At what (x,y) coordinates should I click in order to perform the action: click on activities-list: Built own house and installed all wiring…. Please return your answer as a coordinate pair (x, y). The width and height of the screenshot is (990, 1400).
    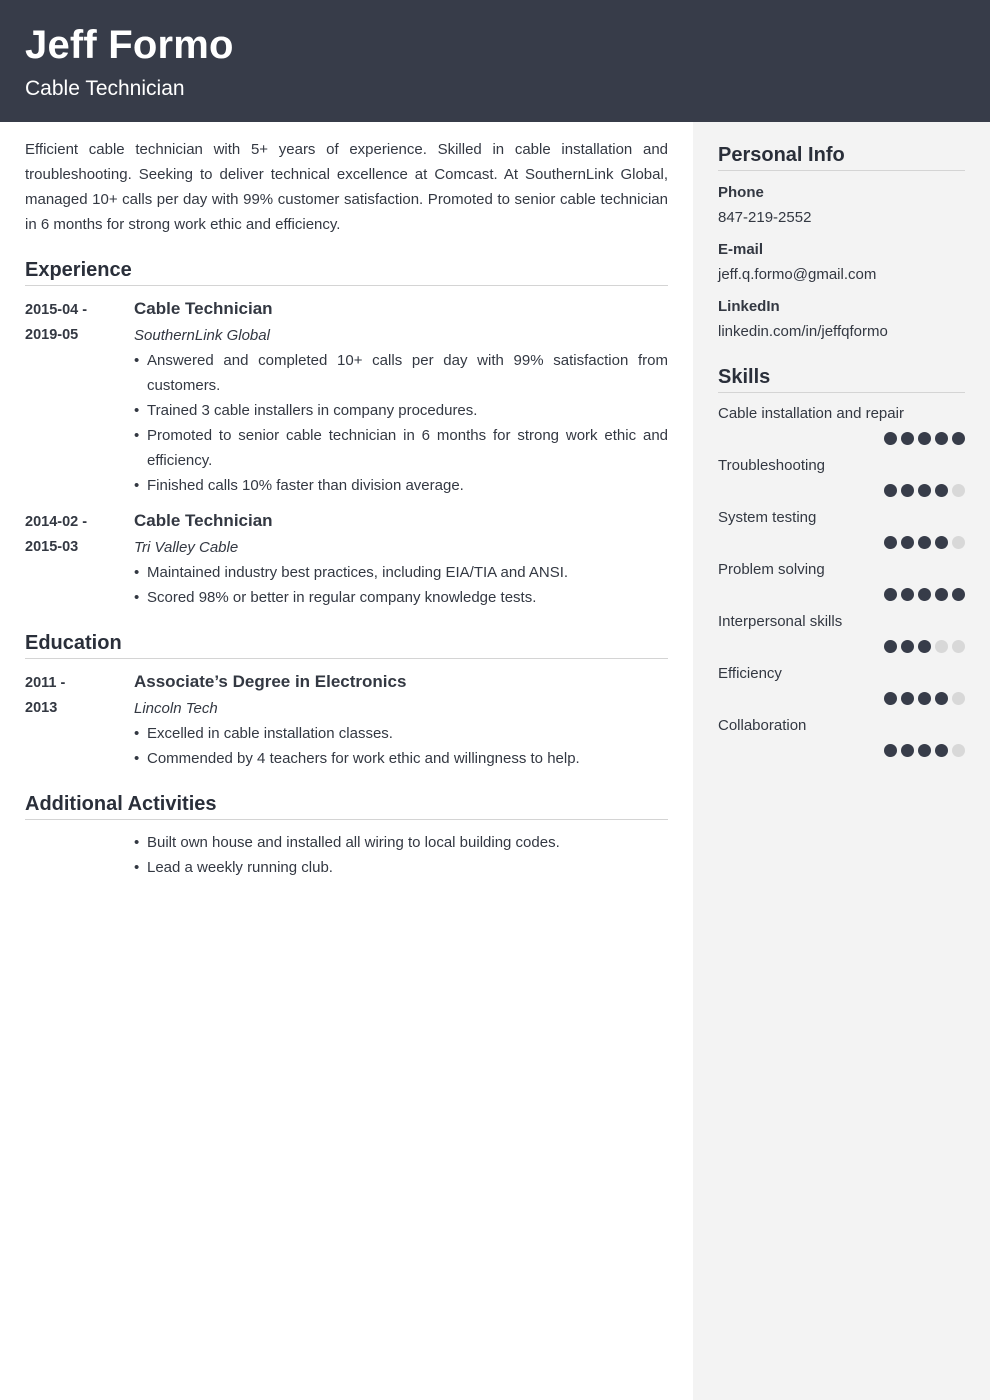
    Looking at the image, I should click on (401, 855).